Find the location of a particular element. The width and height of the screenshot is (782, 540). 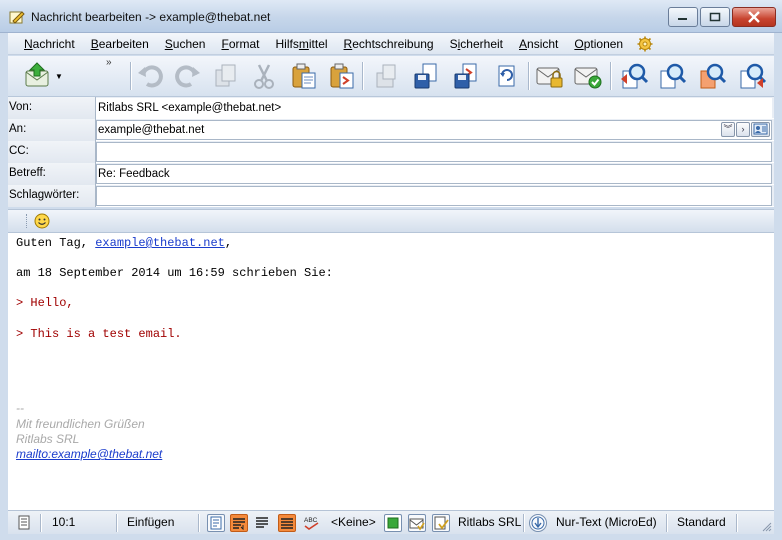

find-prev-icon is located at coordinates (753, 76).